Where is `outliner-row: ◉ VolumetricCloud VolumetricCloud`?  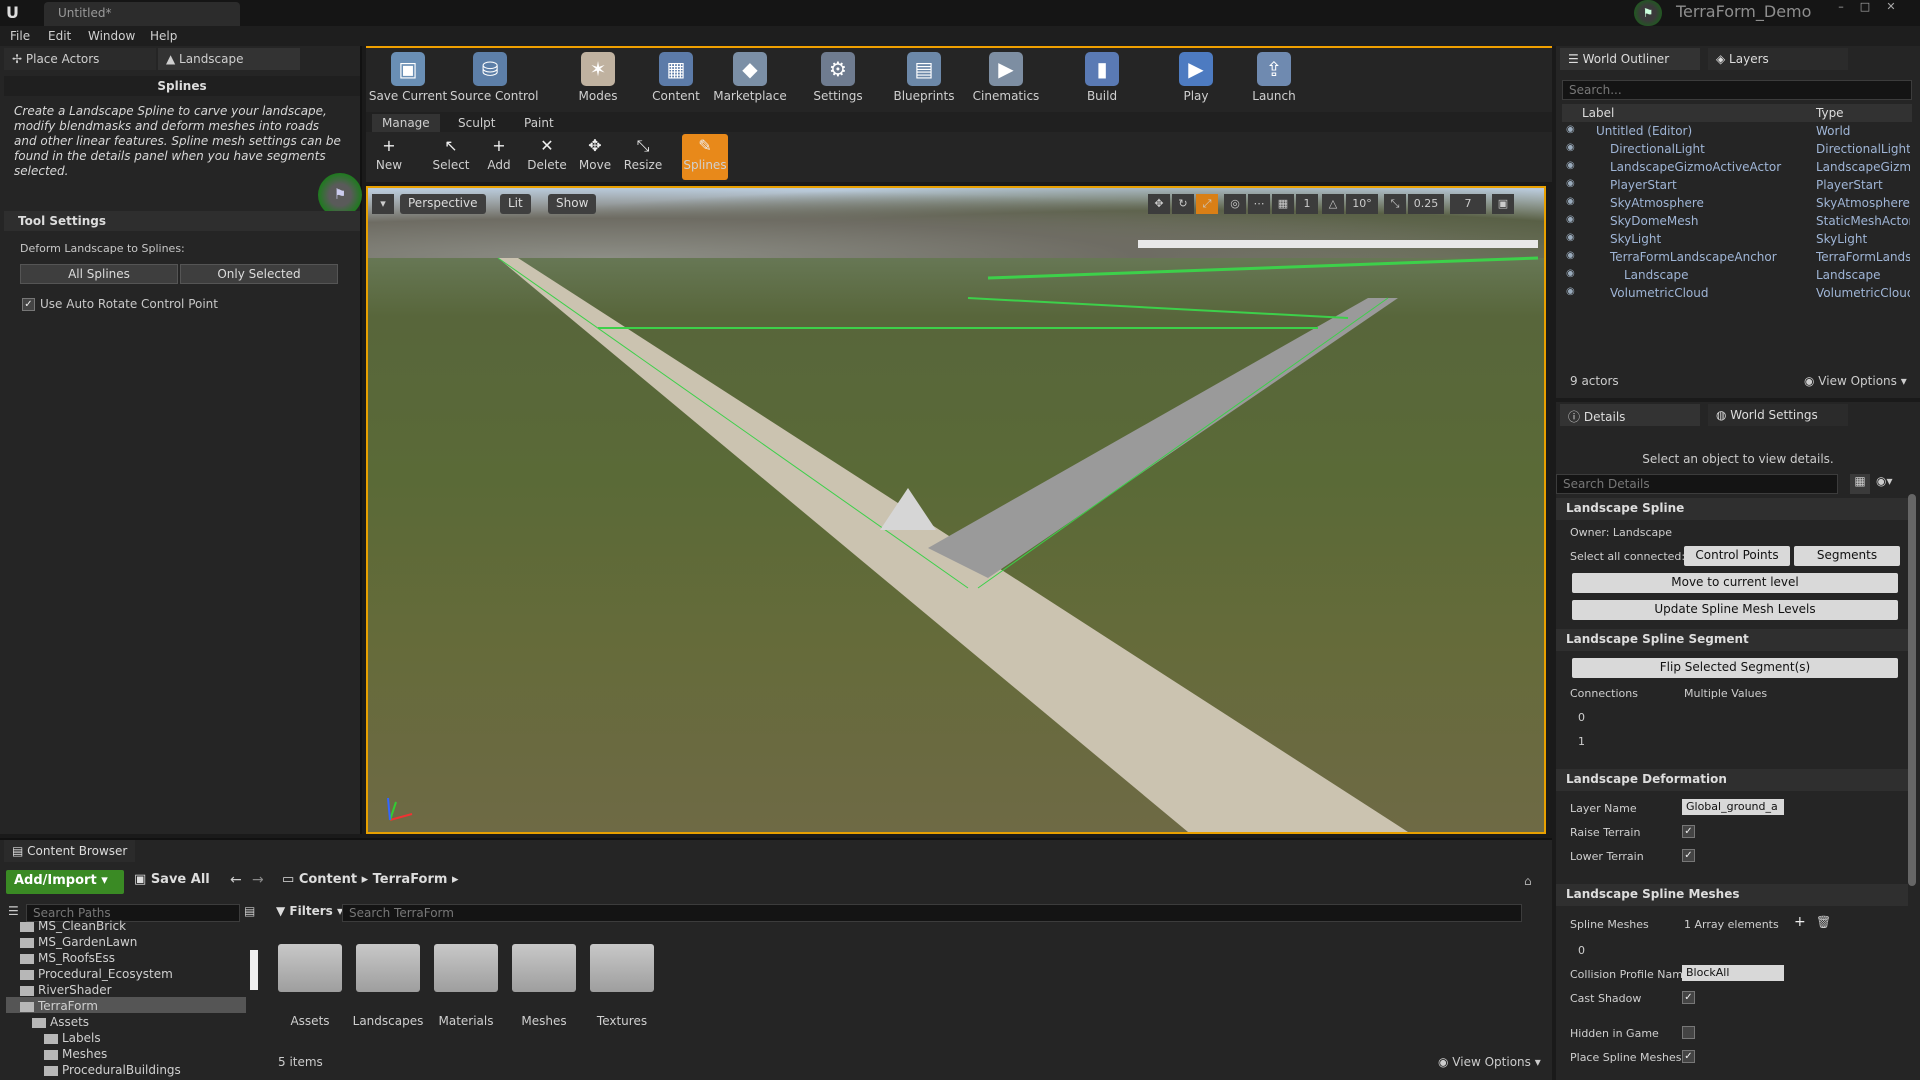 outliner-row: ◉ VolumetricCloud VolumetricCloud is located at coordinates (1737, 295).